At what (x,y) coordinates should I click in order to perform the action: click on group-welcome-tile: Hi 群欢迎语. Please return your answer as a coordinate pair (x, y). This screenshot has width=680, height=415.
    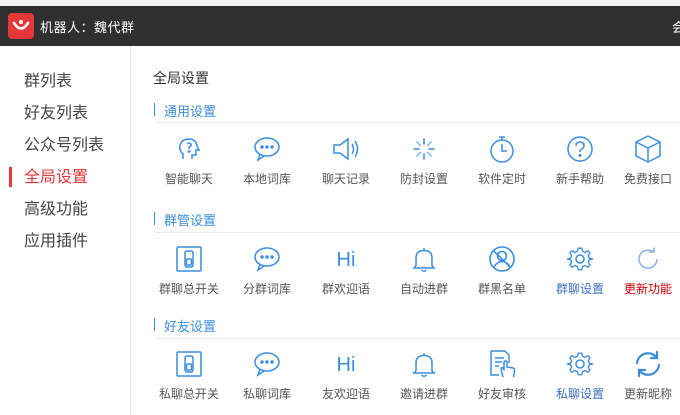
    Looking at the image, I should click on (346, 274).